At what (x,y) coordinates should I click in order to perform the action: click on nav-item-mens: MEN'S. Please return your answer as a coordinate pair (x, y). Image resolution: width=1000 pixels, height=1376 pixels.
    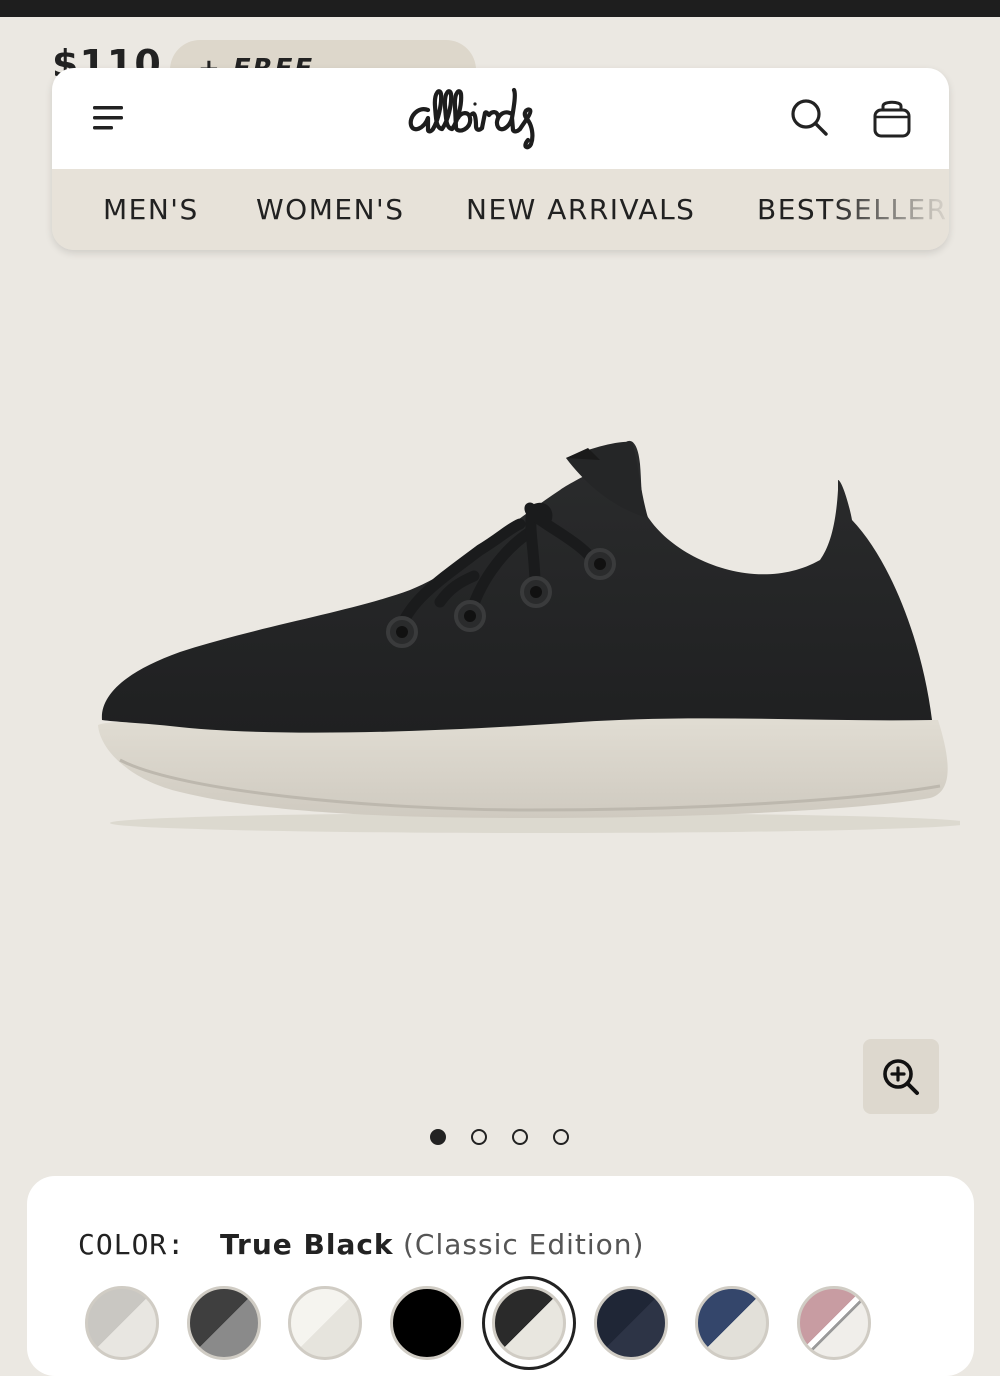
    Looking at the image, I should click on (151, 209).